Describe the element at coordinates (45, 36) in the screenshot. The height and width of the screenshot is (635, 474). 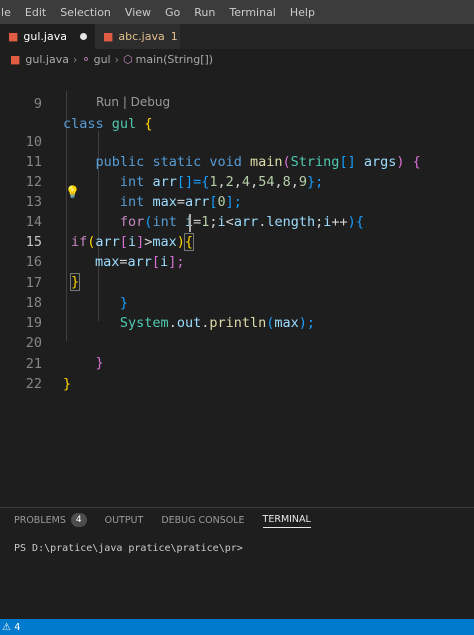
I see `tab-label: gul.java` at that location.